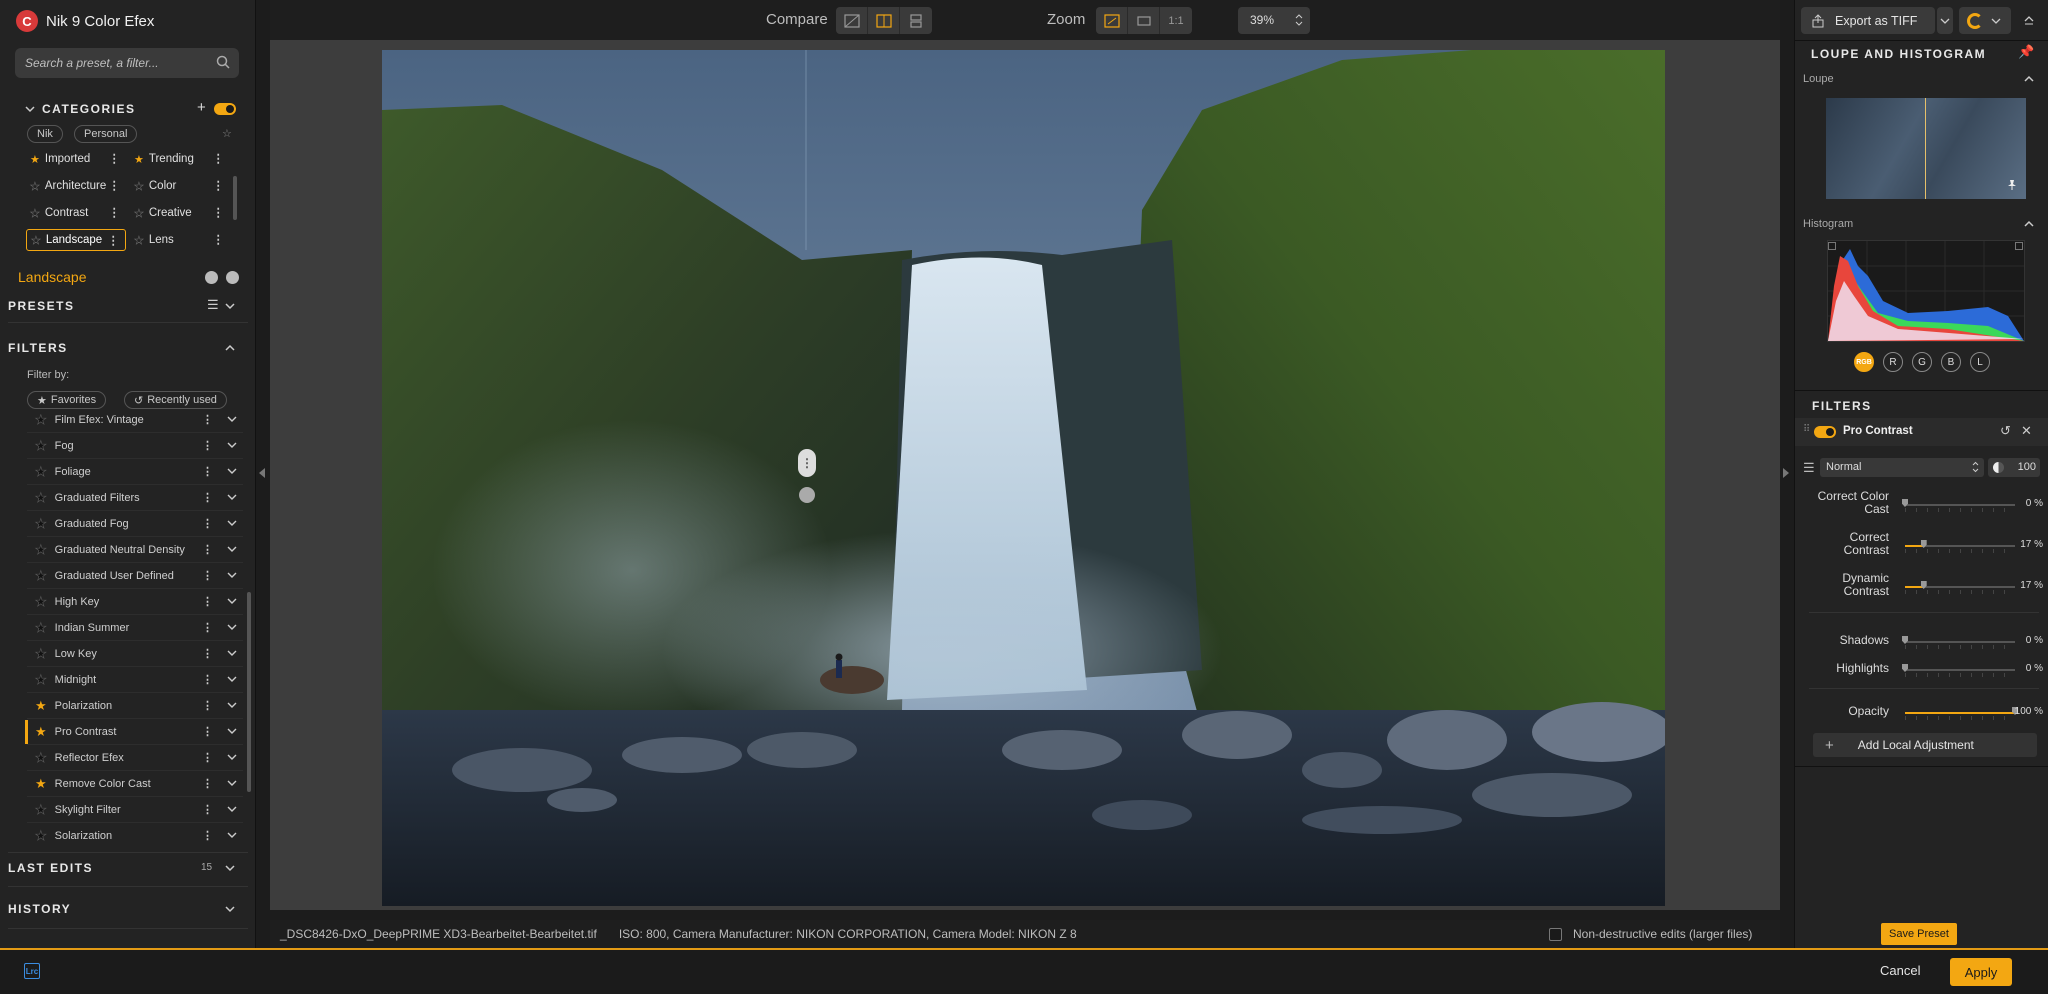  I want to click on zoom-one-to-one-button: 1:1, so click(1176, 20).